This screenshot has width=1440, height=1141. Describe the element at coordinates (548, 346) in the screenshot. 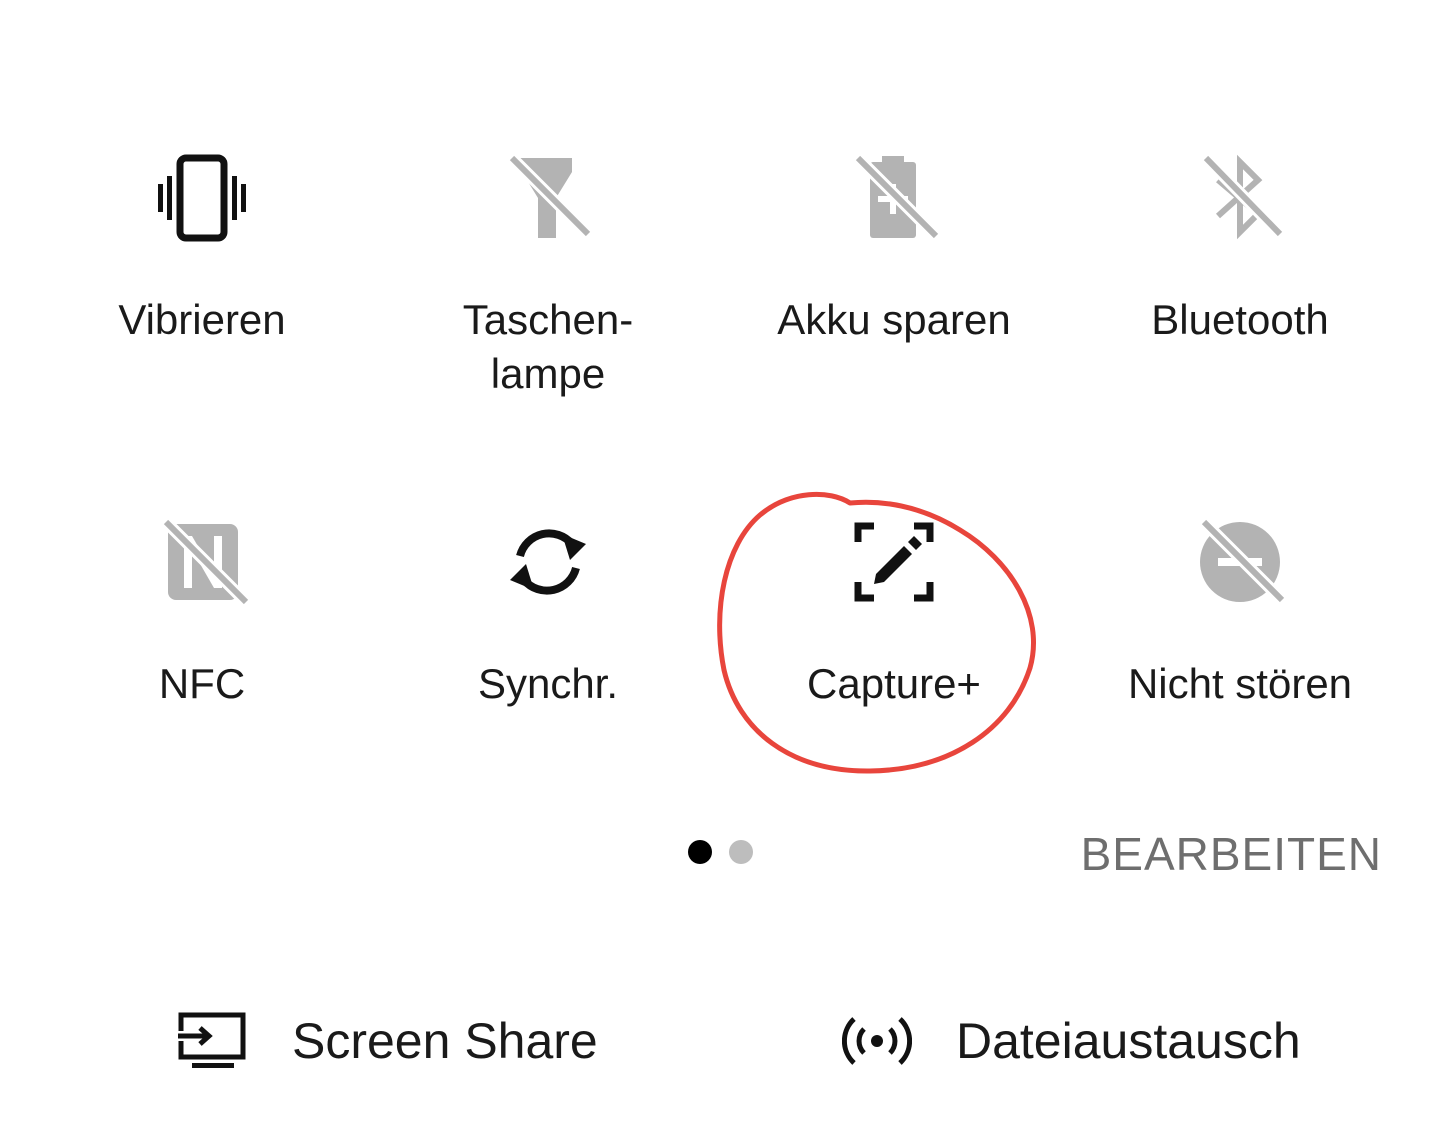

I see `tile-label: Taschen- lampe` at that location.